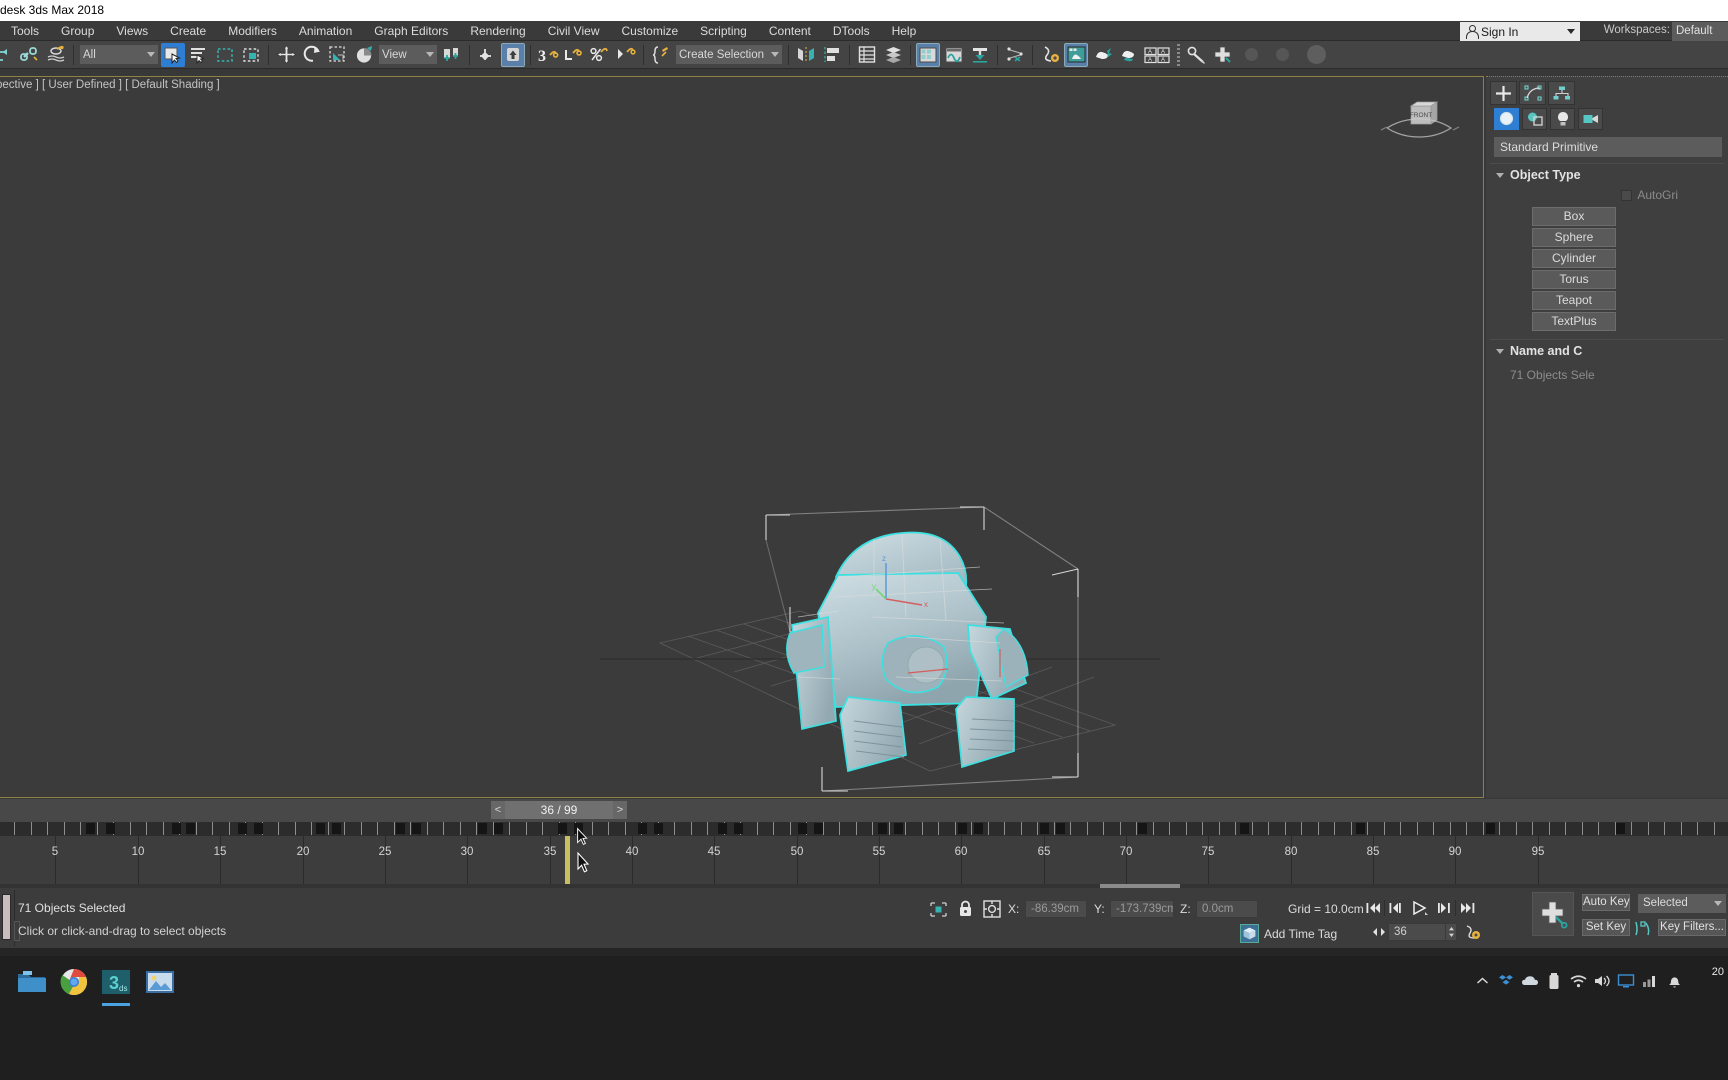  Describe the element at coordinates (1534, 118) in the screenshot. I see `subtab-shapes` at that location.